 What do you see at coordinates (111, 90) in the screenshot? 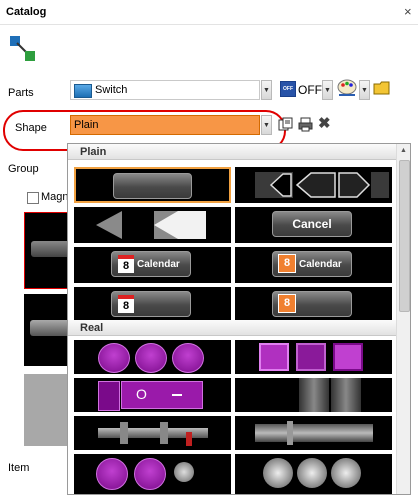
I see `parts-value: Switch` at bounding box center [111, 90].